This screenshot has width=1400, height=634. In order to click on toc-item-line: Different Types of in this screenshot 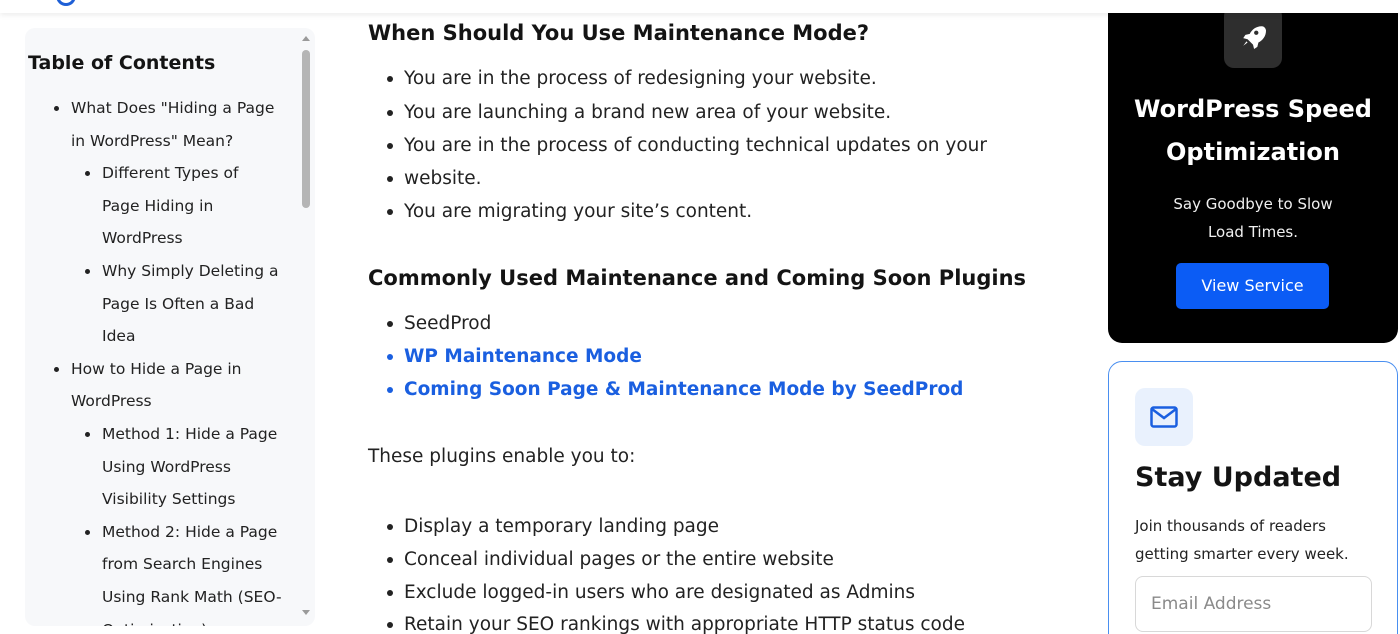, I will do `click(170, 173)`.